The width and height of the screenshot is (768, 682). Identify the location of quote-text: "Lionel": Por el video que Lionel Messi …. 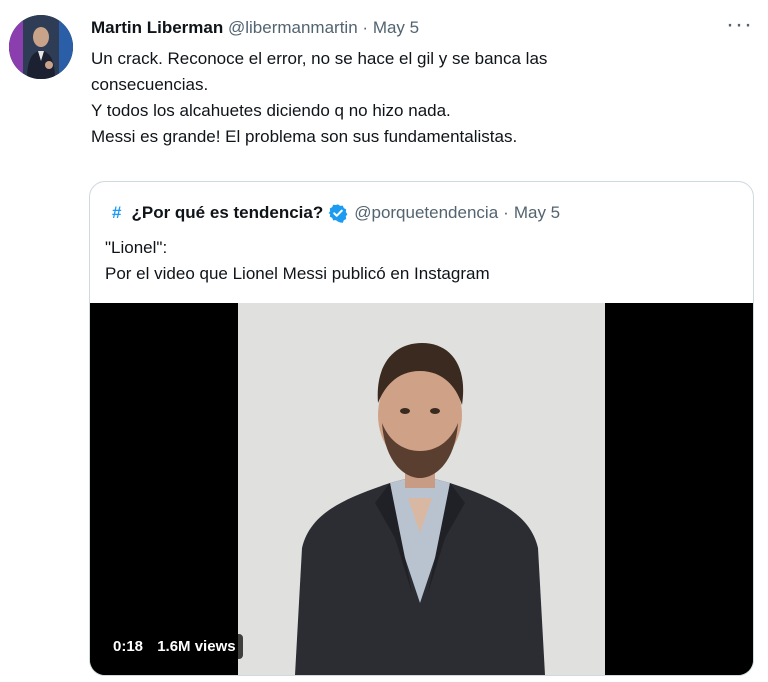
(297, 261).